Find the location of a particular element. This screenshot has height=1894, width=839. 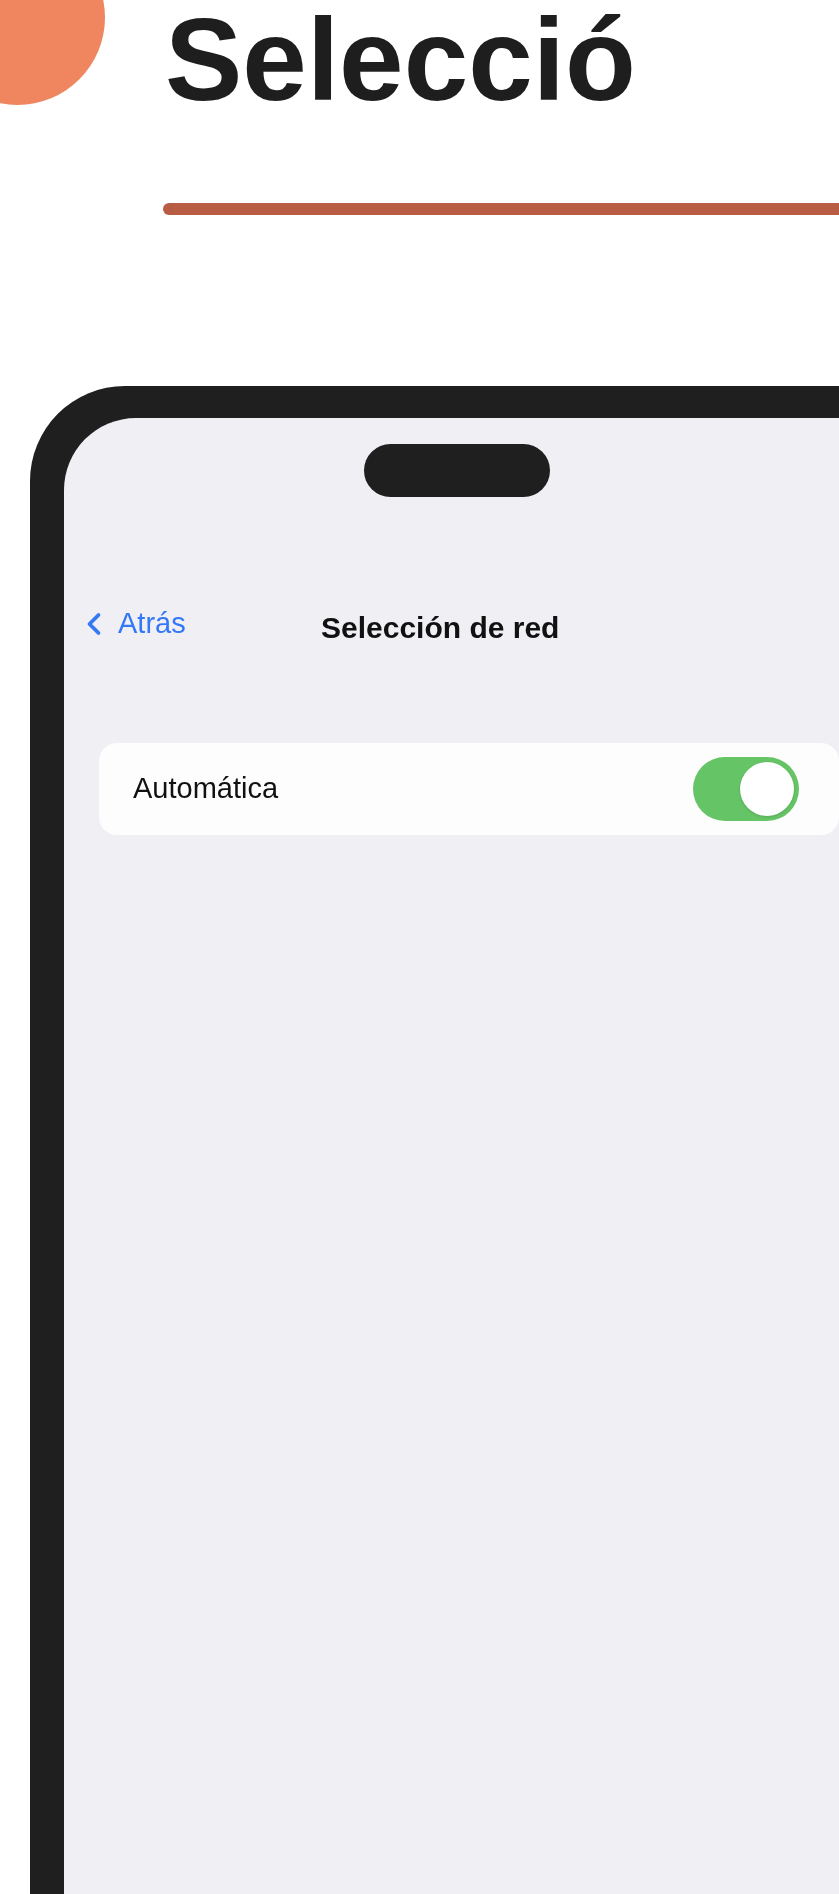

back-button: Atrás is located at coordinates (134, 624).